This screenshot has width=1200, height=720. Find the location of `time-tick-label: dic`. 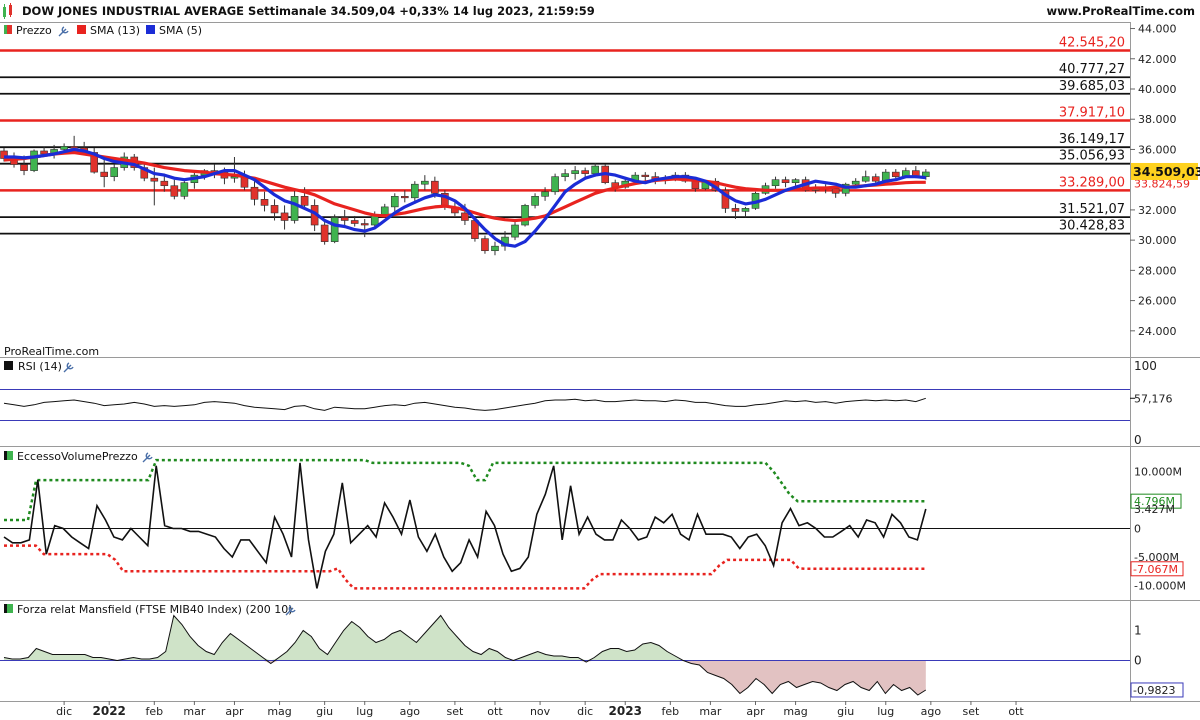

time-tick-label: dic is located at coordinates (64, 711).